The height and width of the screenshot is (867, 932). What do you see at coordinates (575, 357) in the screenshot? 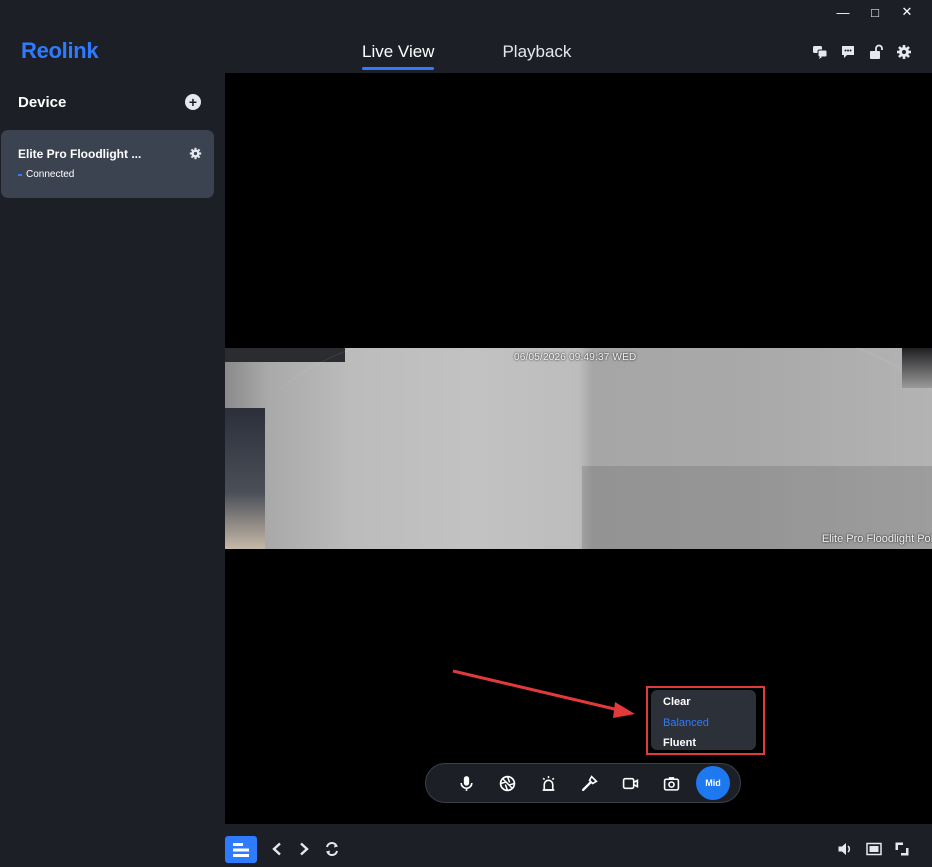
I see `video-timestamp: 06/05/2026 09:49:37 WED` at bounding box center [575, 357].